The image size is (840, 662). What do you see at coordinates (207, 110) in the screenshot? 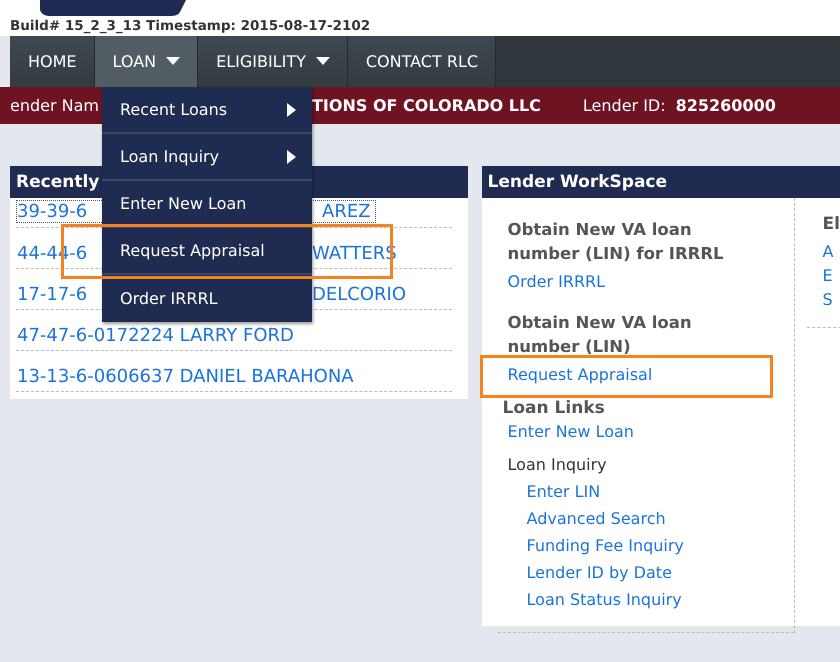
I see `menu-item: Recent Loans` at bounding box center [207, 110].